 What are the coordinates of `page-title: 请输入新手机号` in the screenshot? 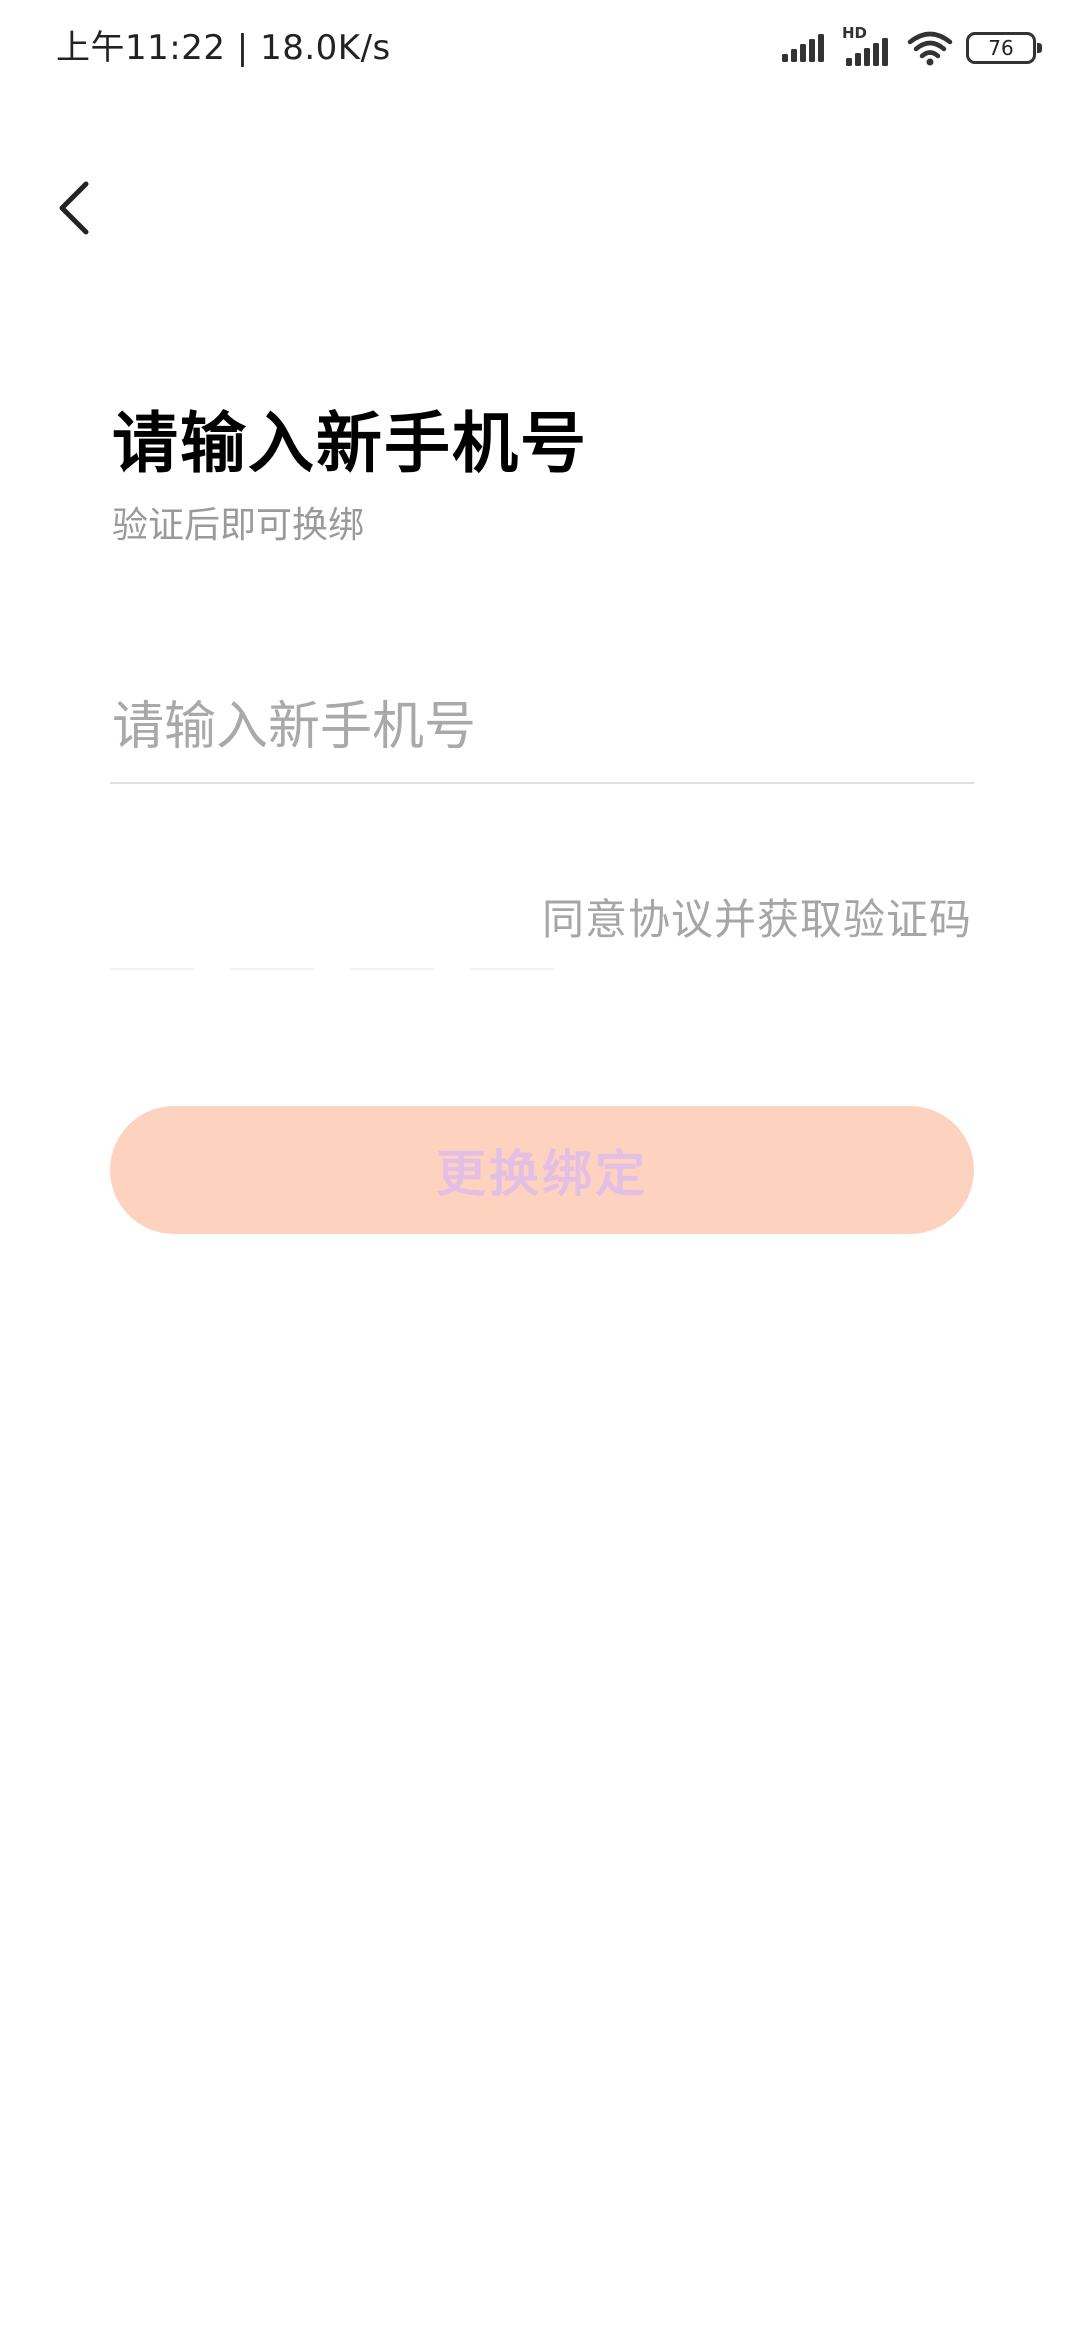 It's located at (350, 443).